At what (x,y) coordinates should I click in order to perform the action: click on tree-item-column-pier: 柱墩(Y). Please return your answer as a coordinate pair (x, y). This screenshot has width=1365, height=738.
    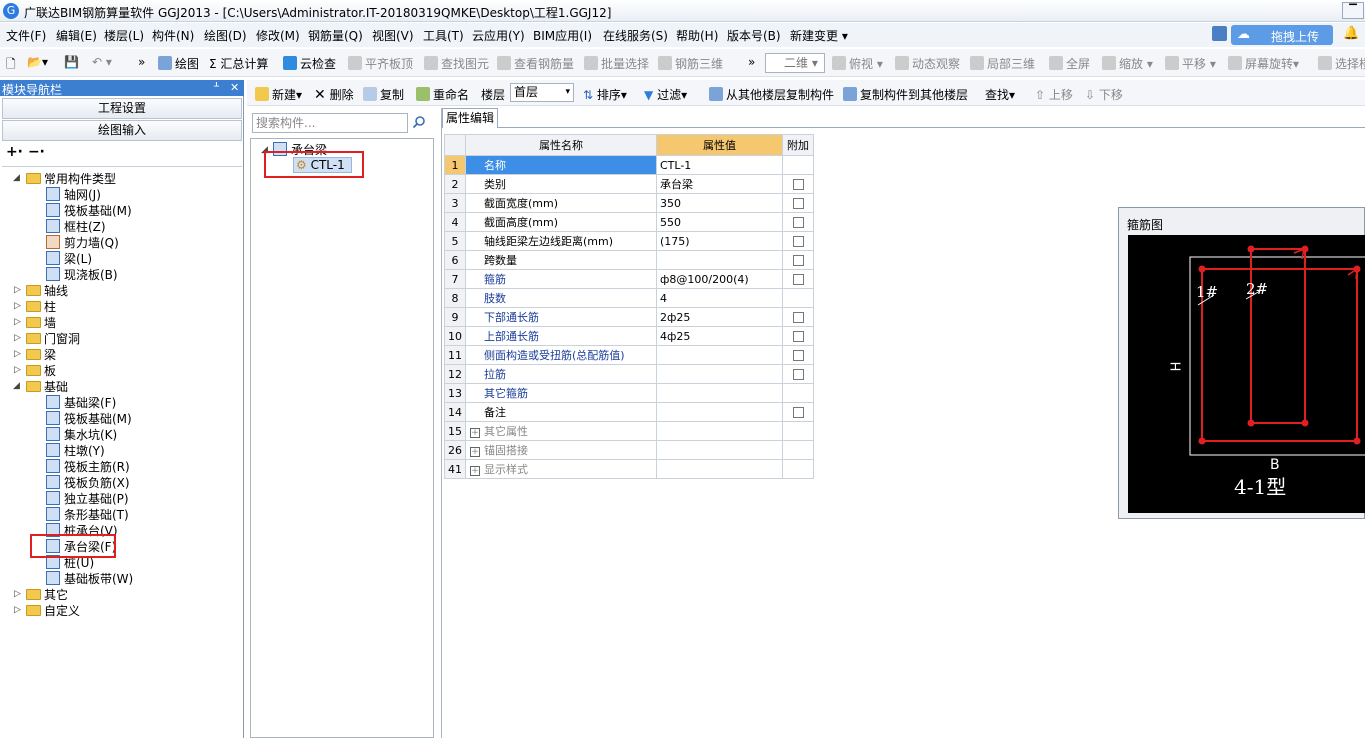
    Looking at the image, I should click on (75, 450).